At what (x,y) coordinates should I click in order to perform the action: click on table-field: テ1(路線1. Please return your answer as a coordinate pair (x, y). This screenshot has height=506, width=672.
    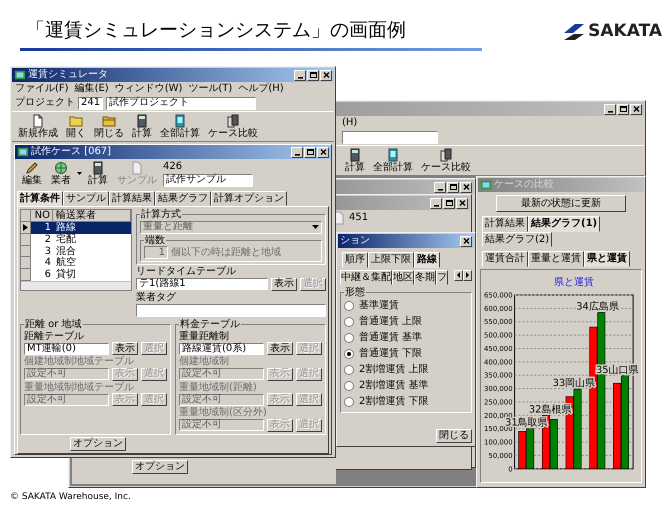
    Looking at the image, I should click on (202, 284).